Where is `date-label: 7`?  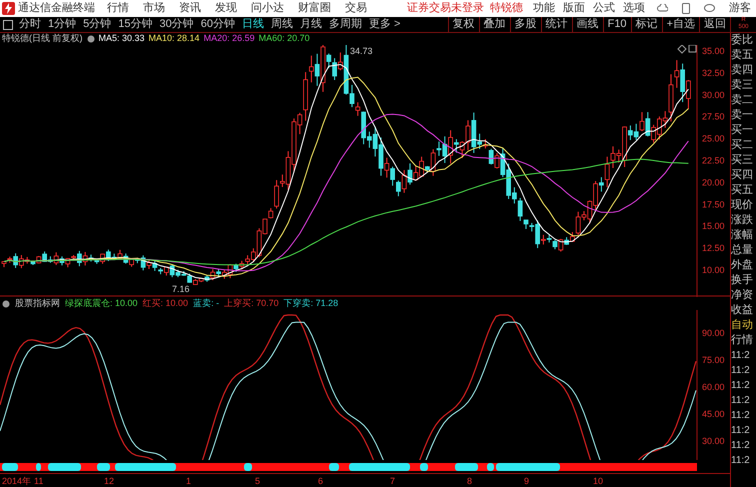
date-label: 7 is located at coordinates (393, 481).